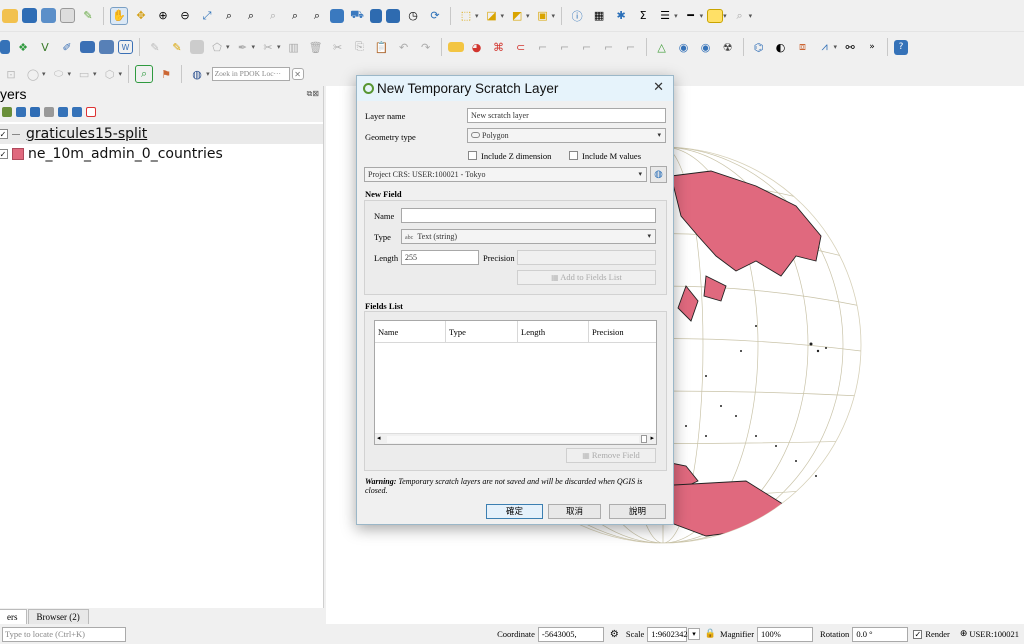  Describe the element at coordinates (64, 634) in the screenshot. I see `locator-search-input: Type to locate (Ctrl+K)` at that location.